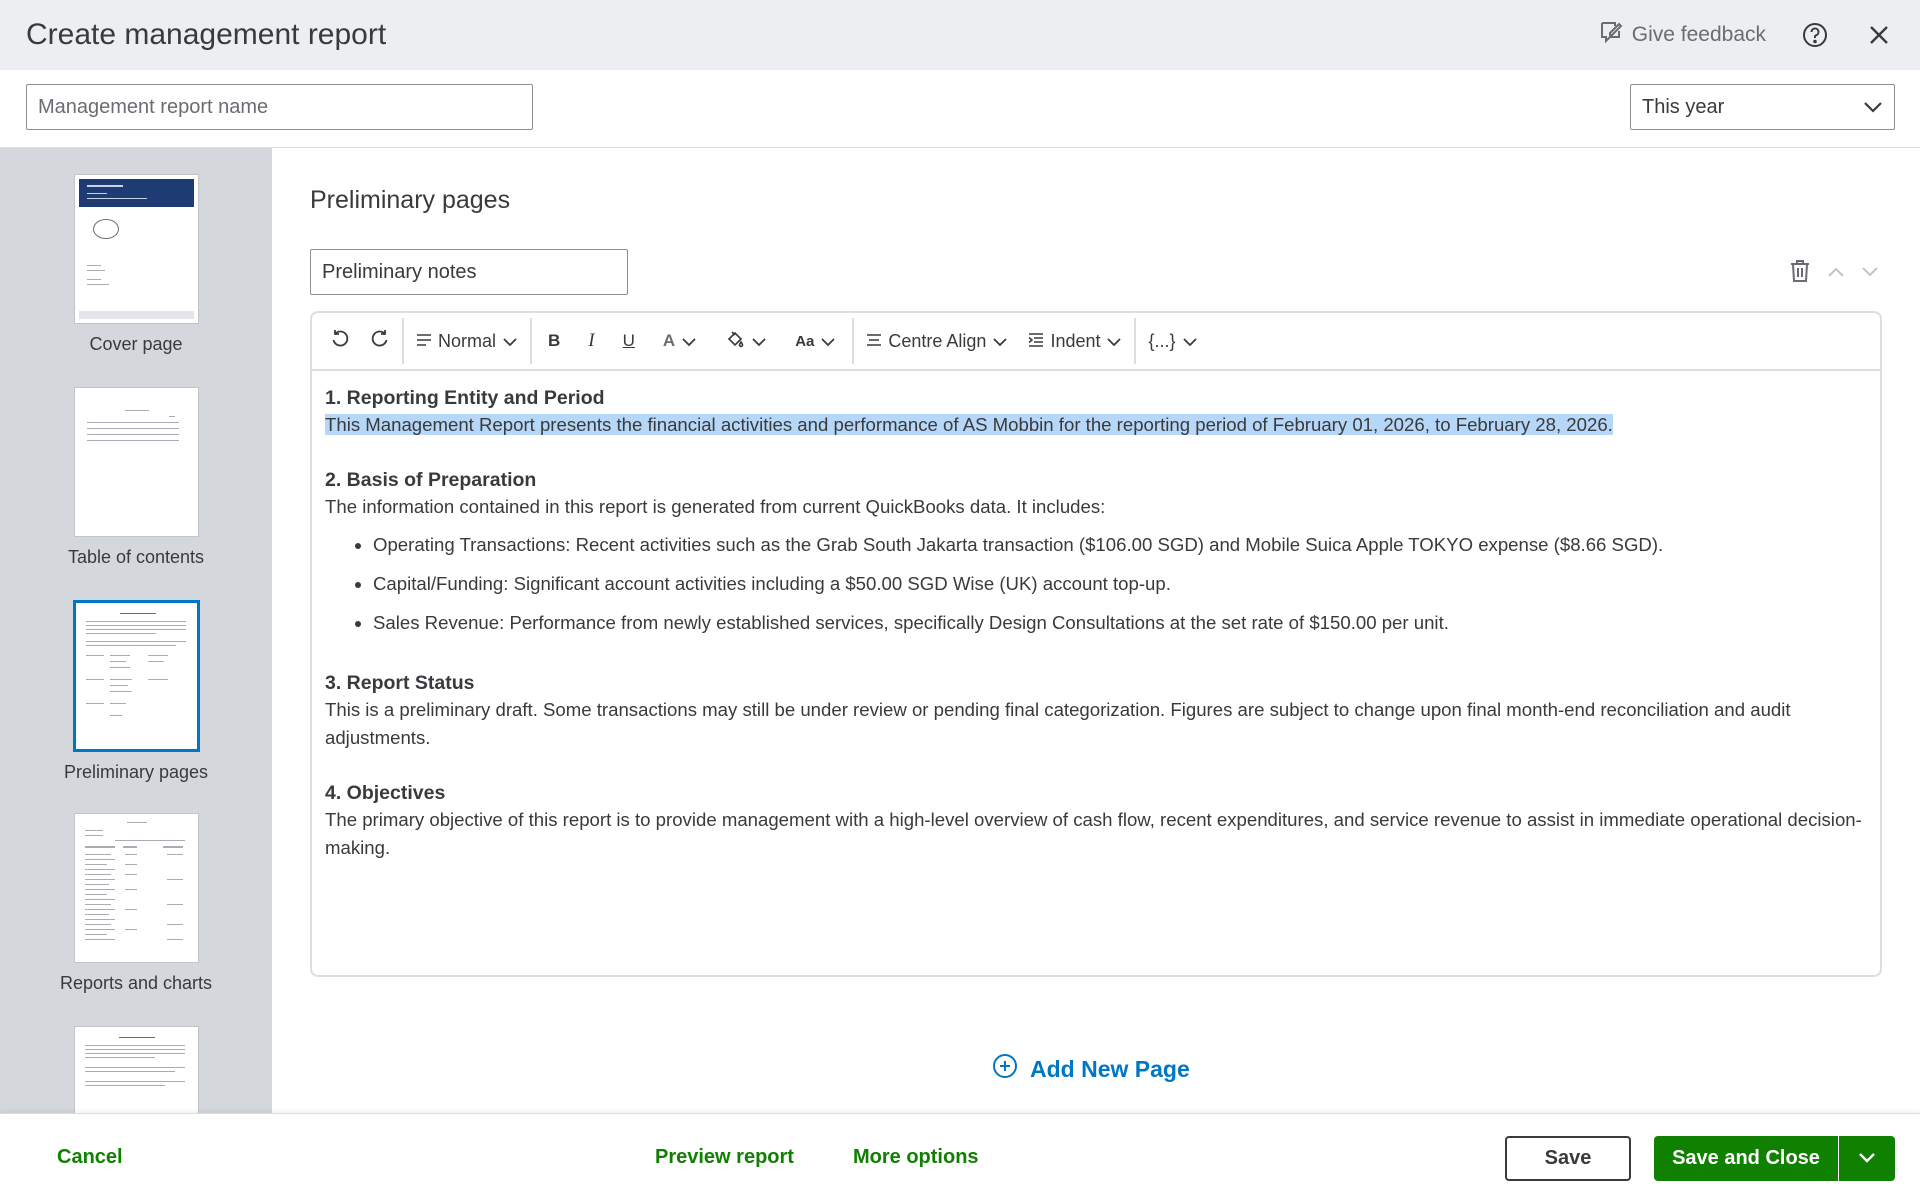  I want to click on indent-icon, so click(1036, 341).